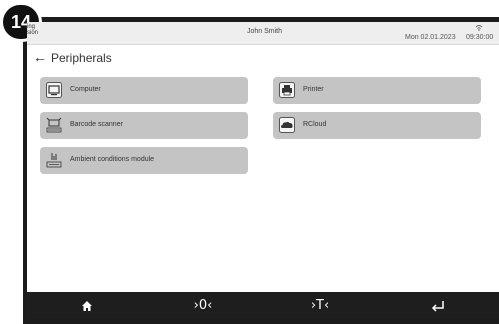 The width and height of the screenshot is (499, 324). I want to click on peripheral-label: RCloud, so click(315, 124).